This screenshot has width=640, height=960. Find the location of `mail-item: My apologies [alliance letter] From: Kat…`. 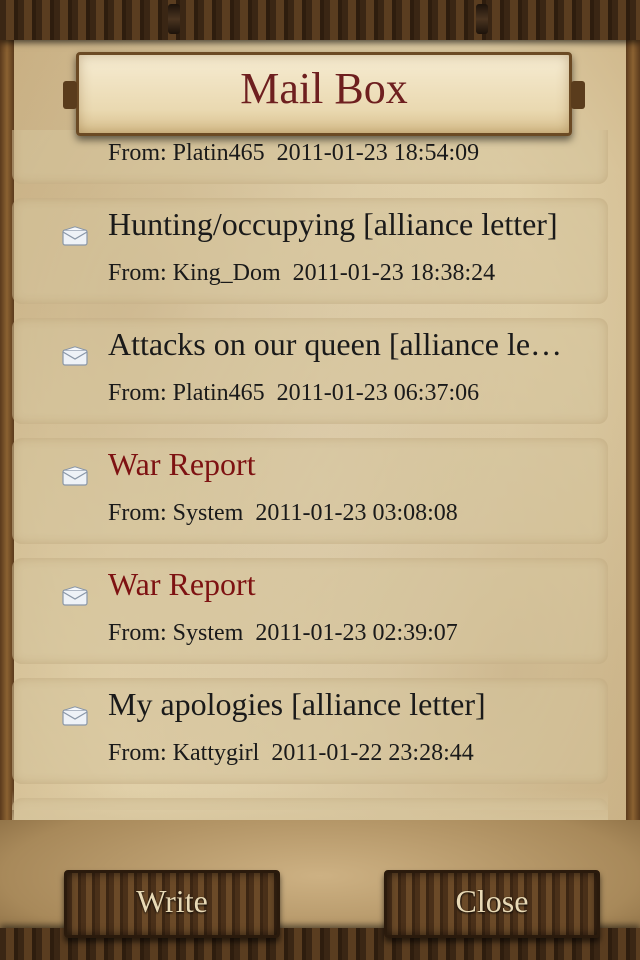

mail-item: My apologies [alliance letter] From: Kat… is located at coordinates (310, 731).